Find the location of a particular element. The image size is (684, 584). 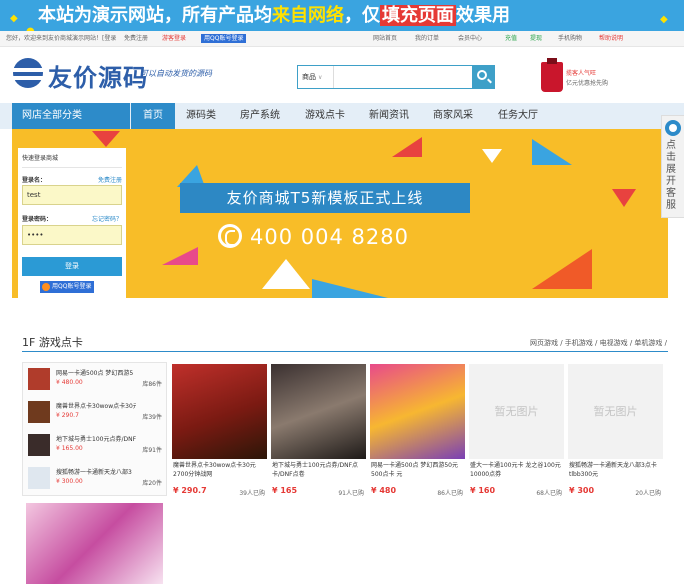

topbar-link-mobile: 手机购物 is located at coordinates (570, 39).